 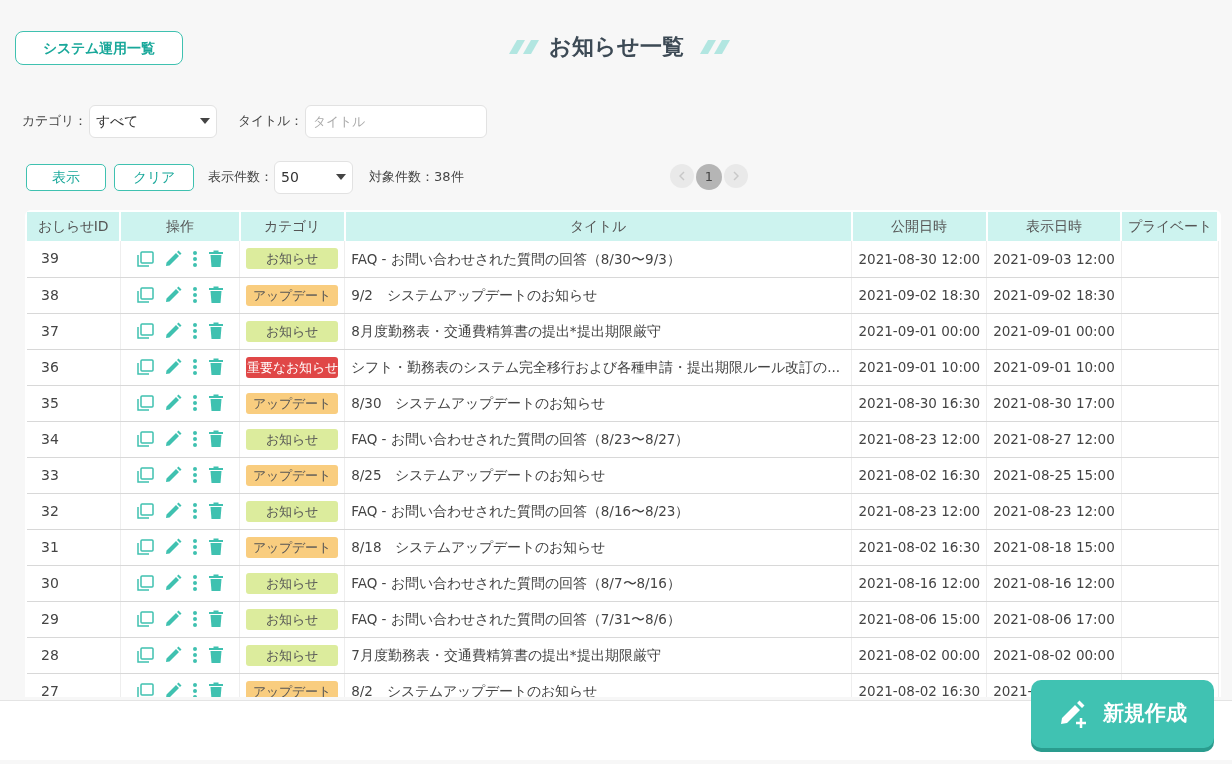 I want to click on title-label: タイトル：, so click(x=270, y=121).